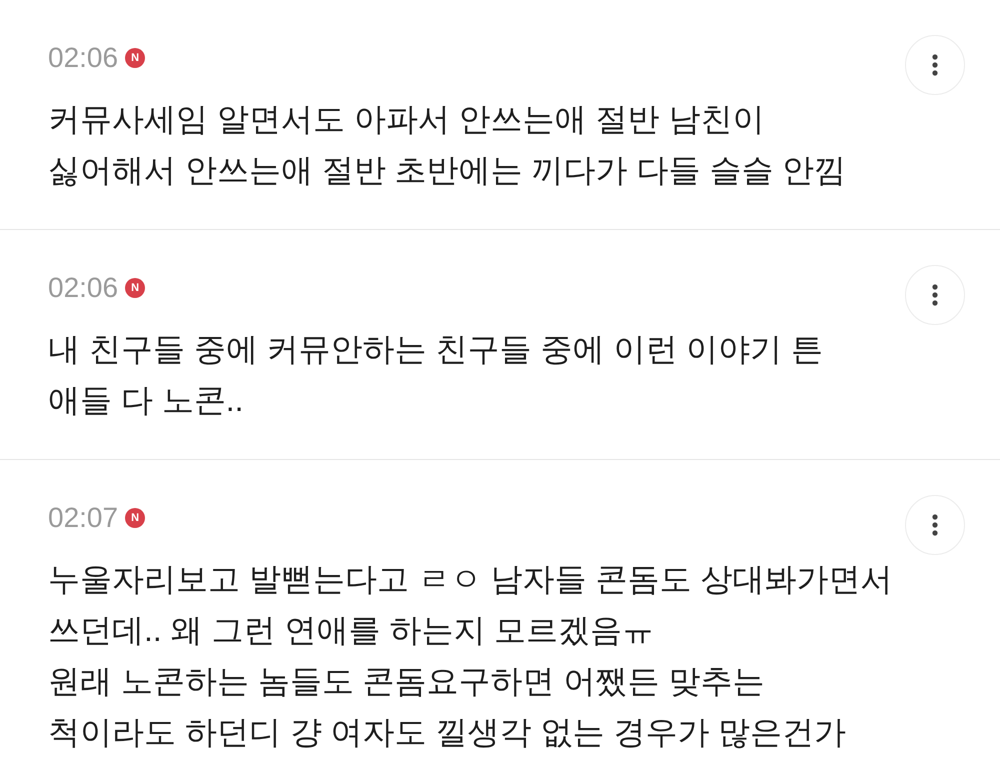 The image size is (1000, 765). What do you see at coordinates (448, 145) in the screenshot?
I see `comment-text: 커뮤사세임 알면서도 아파서 안쓰는애 절반 남친이 싫어해서 안쓰는애 절반 초반에는 끼다가 다들 슬슬 안낌` at bounding box center [448, 145].